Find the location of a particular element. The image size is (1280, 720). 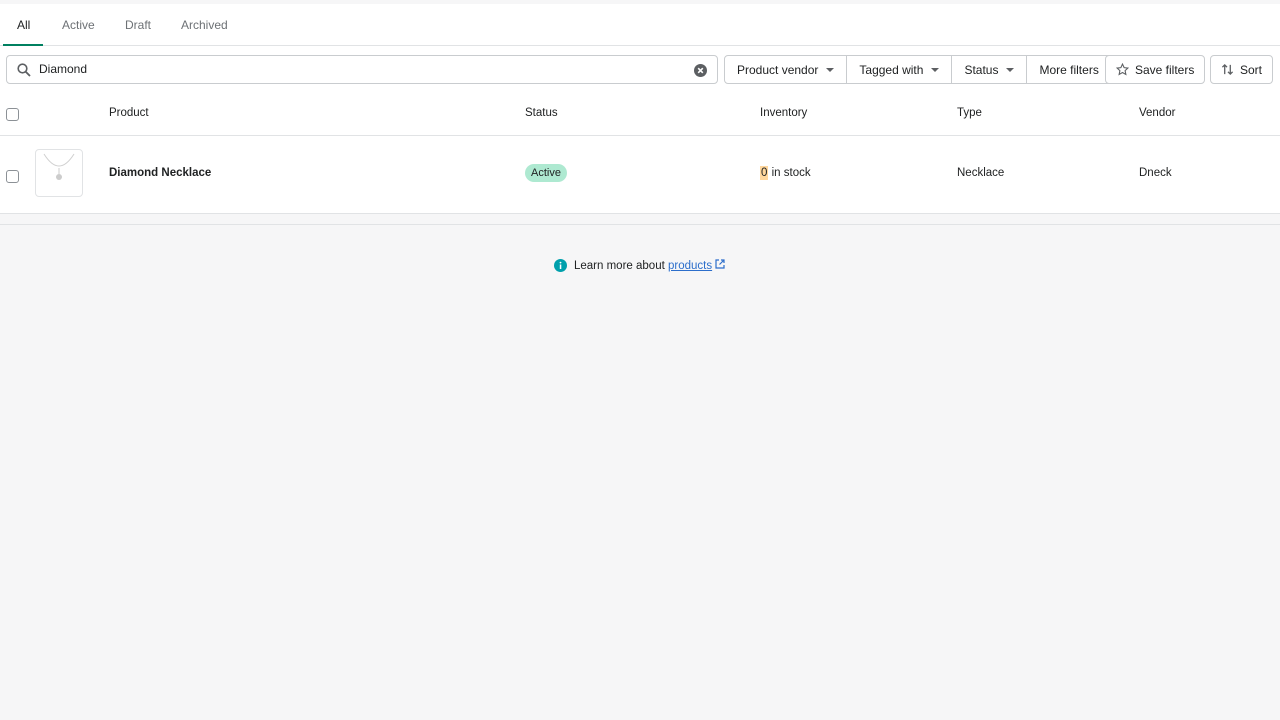

type-cell: Necklace is located at coordinates (981, 173).